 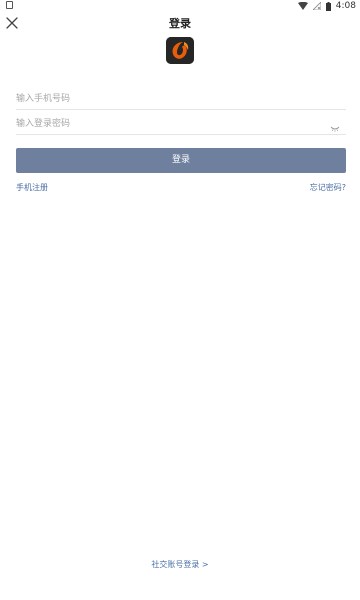 I want to click on status-right: 4:08, so click(x=326, y=6).